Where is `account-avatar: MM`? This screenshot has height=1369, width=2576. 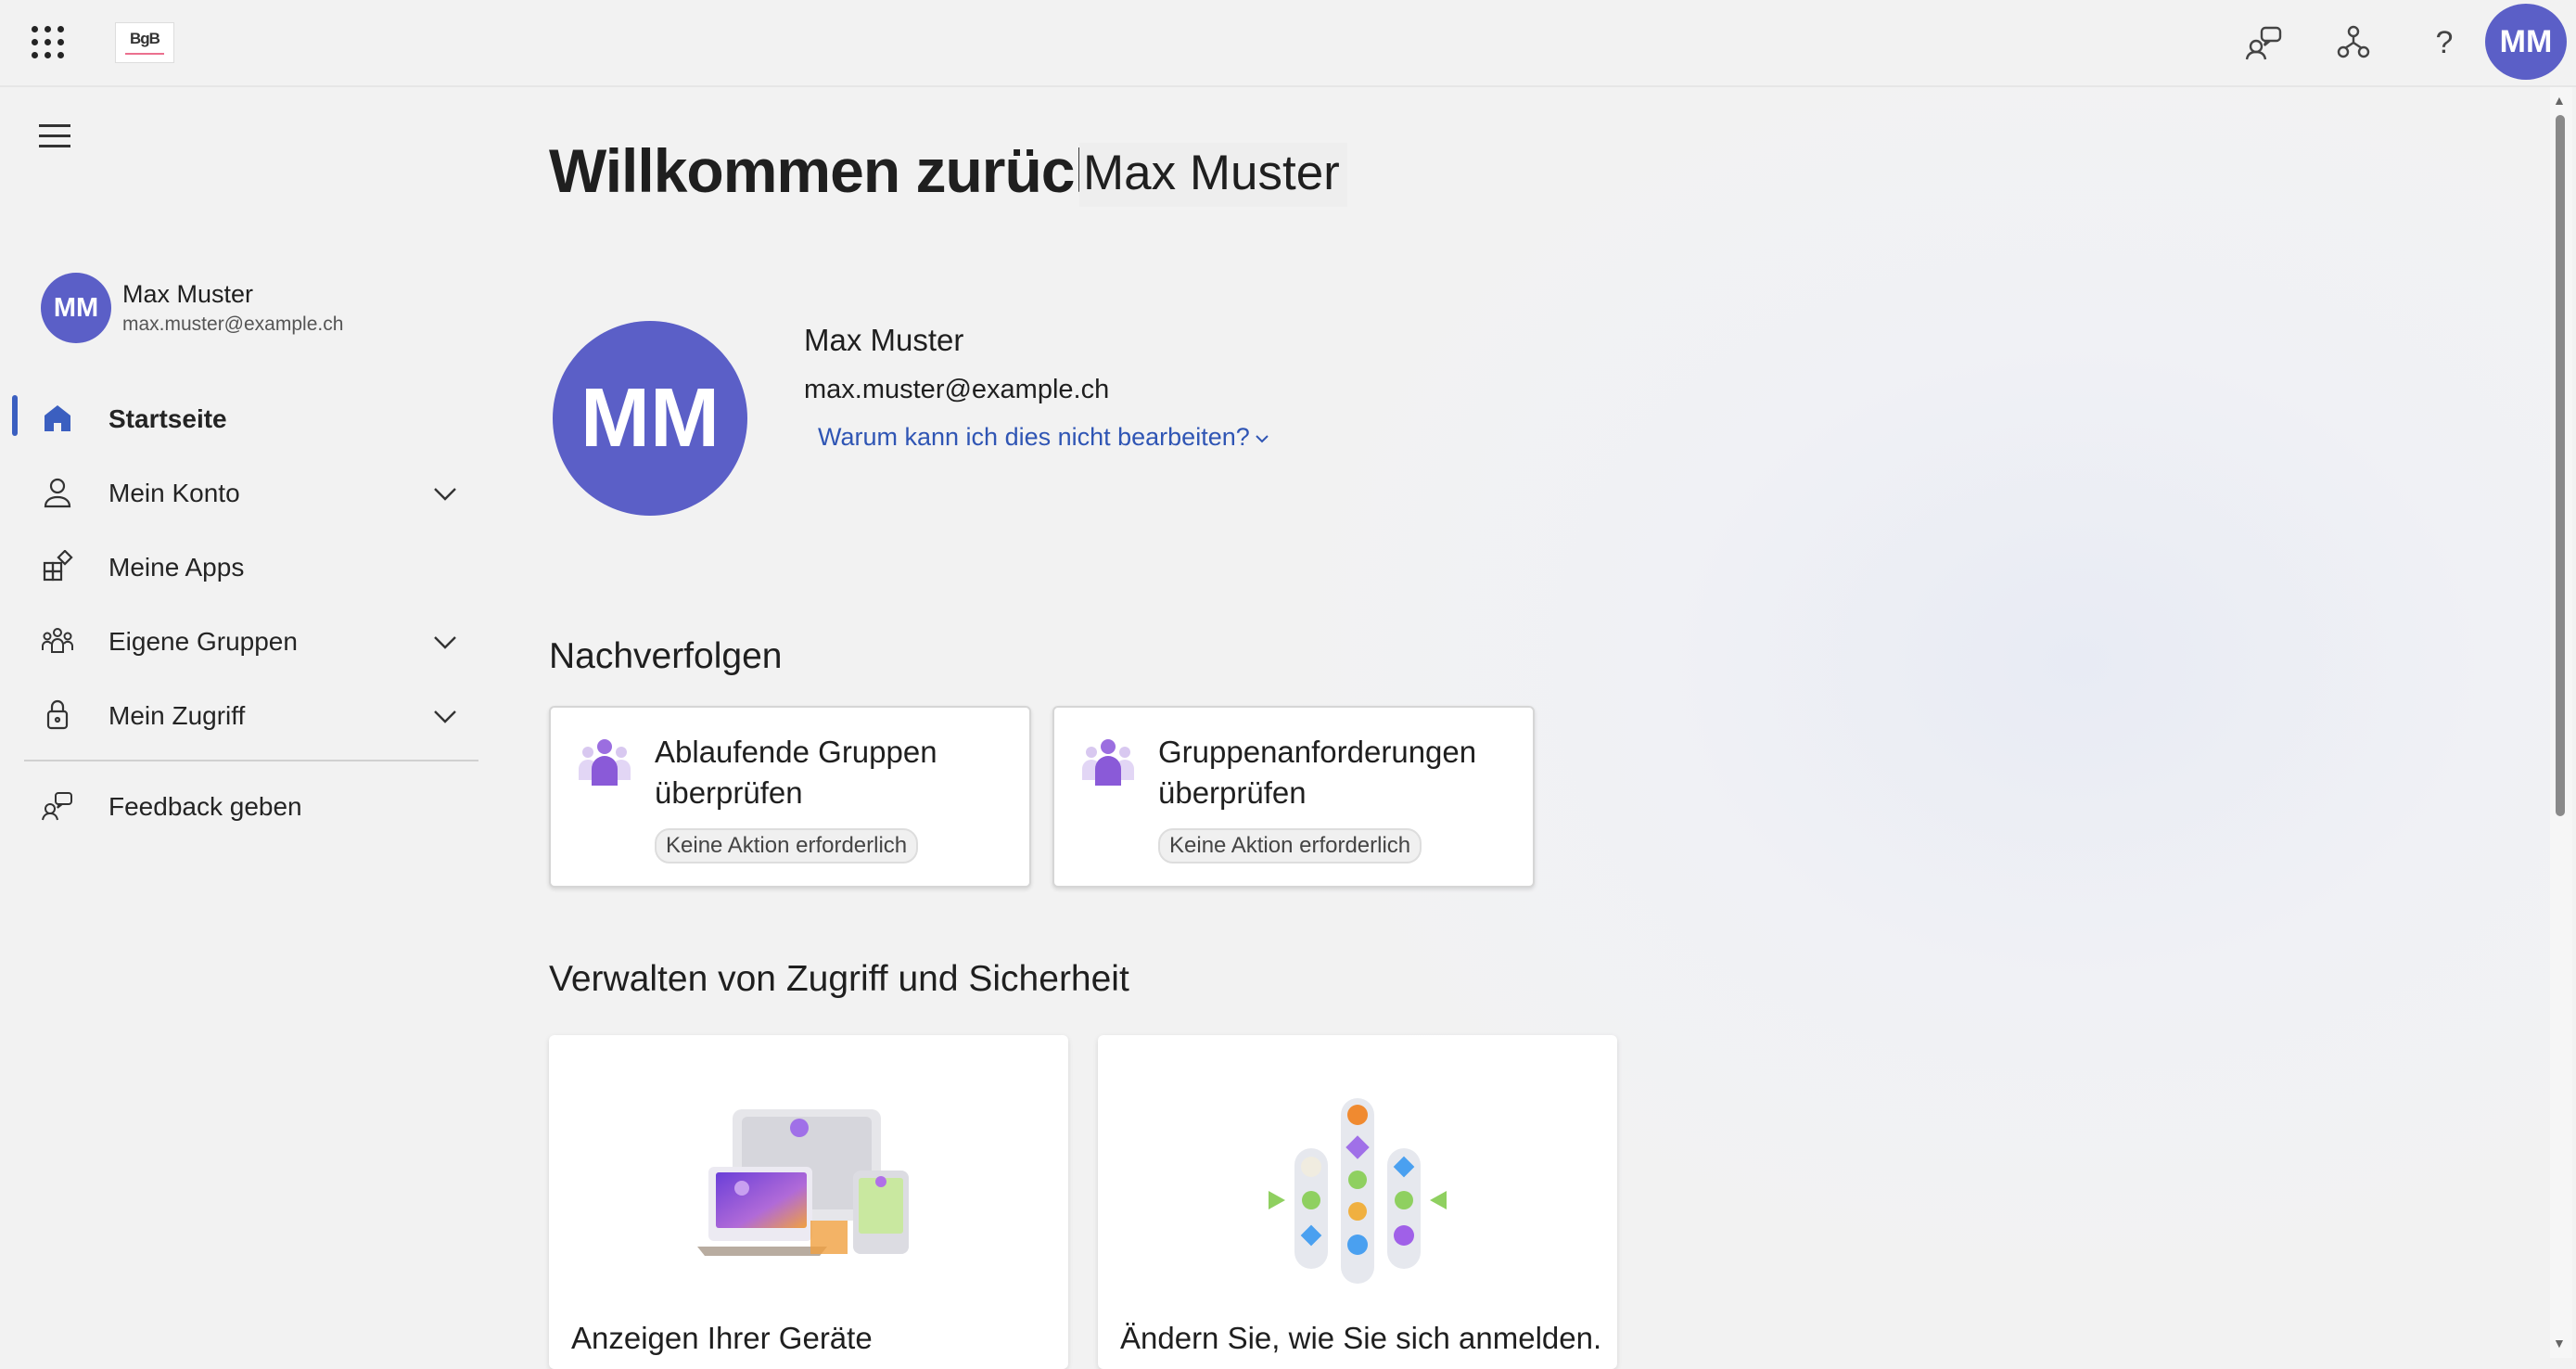
account-avatar: MM is located at coordinates (2526, 42).